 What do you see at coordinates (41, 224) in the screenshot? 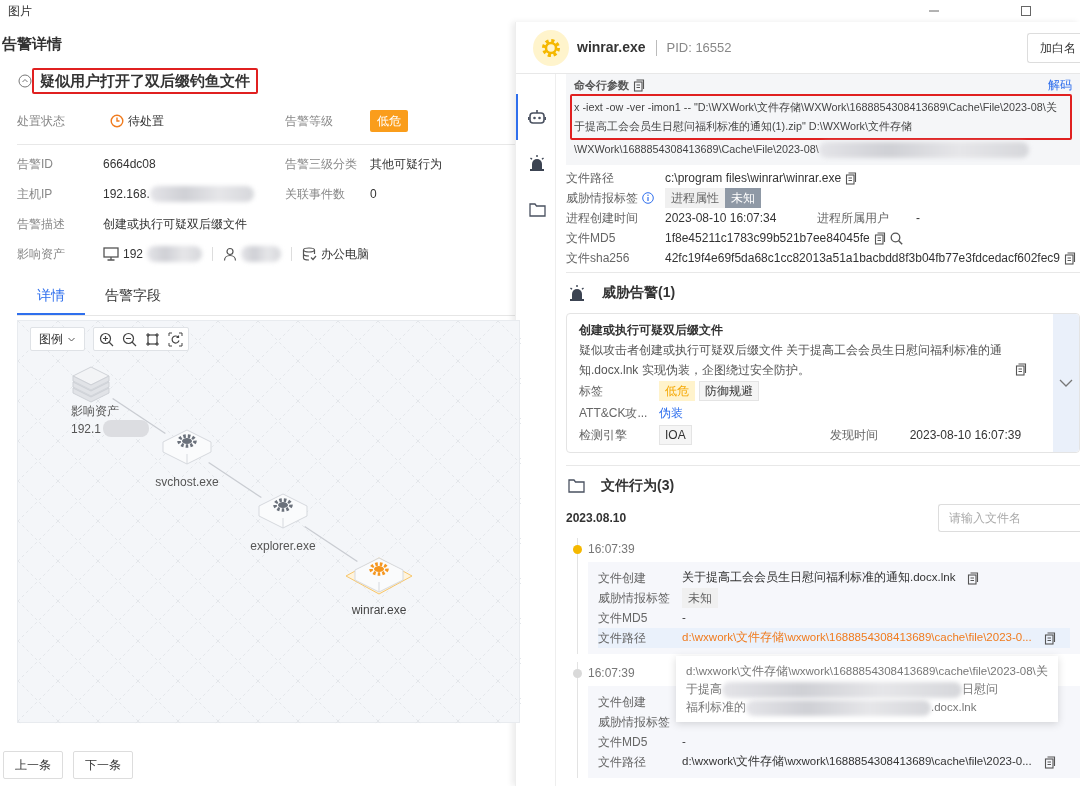
I see `field-label: 告警描述` at bounding box center [41, 224].